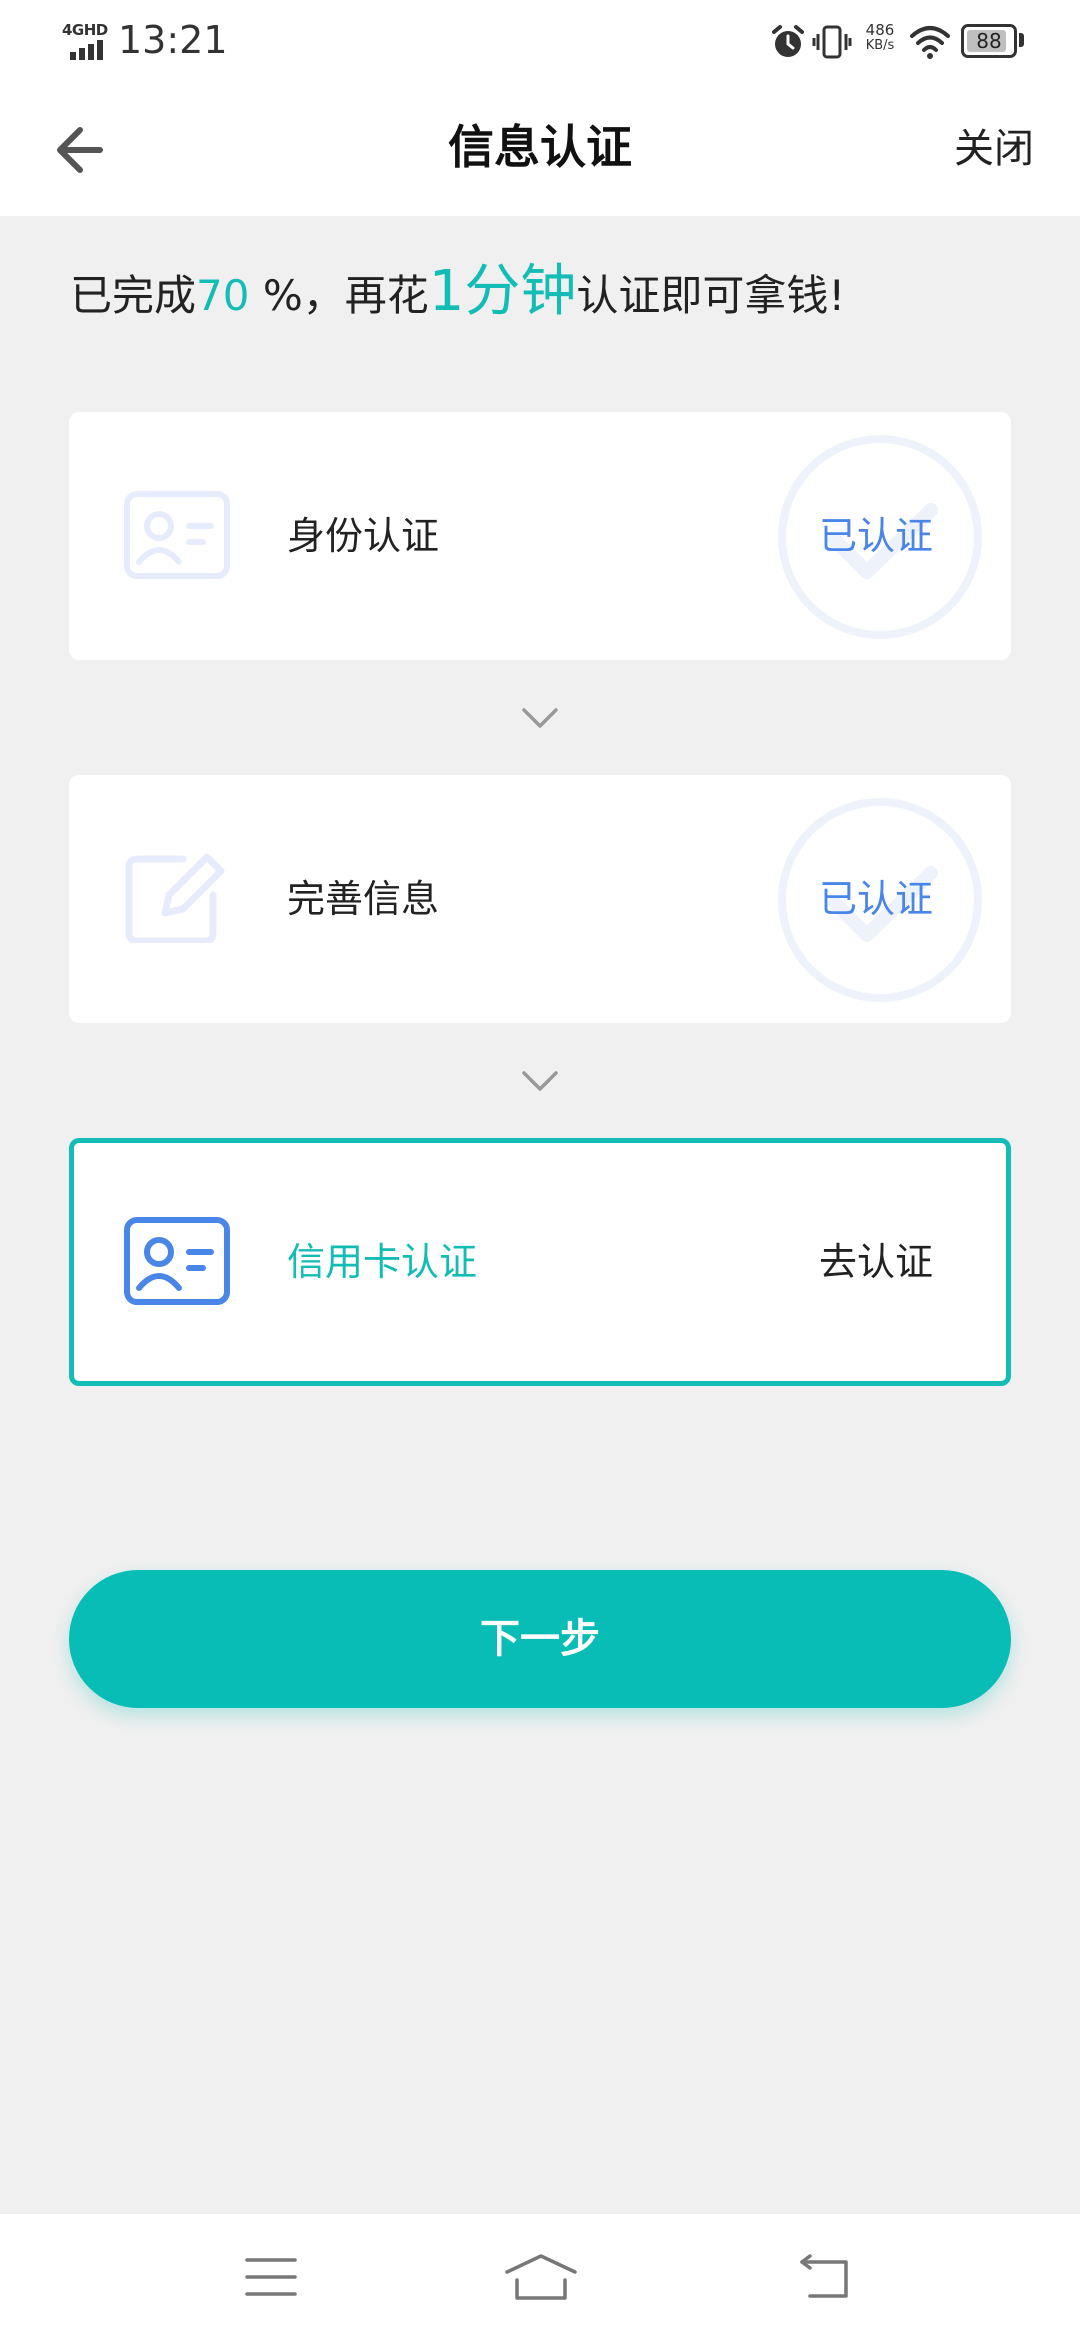  Describe the element at coordinates (85, 30) in the screenshot. I see `network-type: 4GHD` at that location.